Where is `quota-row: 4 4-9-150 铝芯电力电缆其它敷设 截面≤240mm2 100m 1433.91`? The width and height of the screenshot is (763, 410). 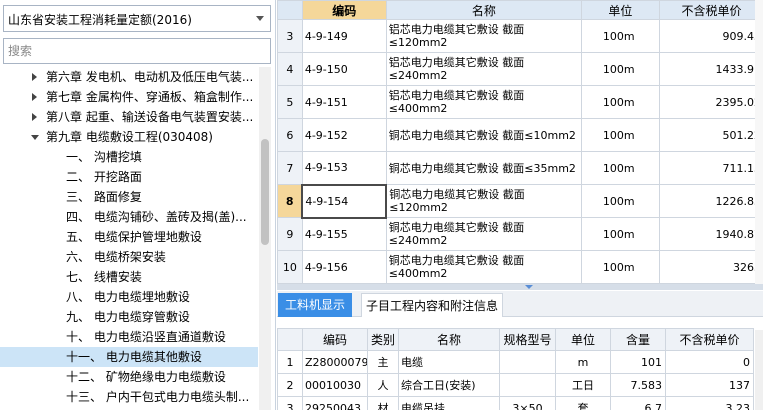
quota-row: 4 4-9-150 铝芯电力电缆其它敷设 截面≤240mm2 100m 1433.91 is located at coordinates (520, 69).